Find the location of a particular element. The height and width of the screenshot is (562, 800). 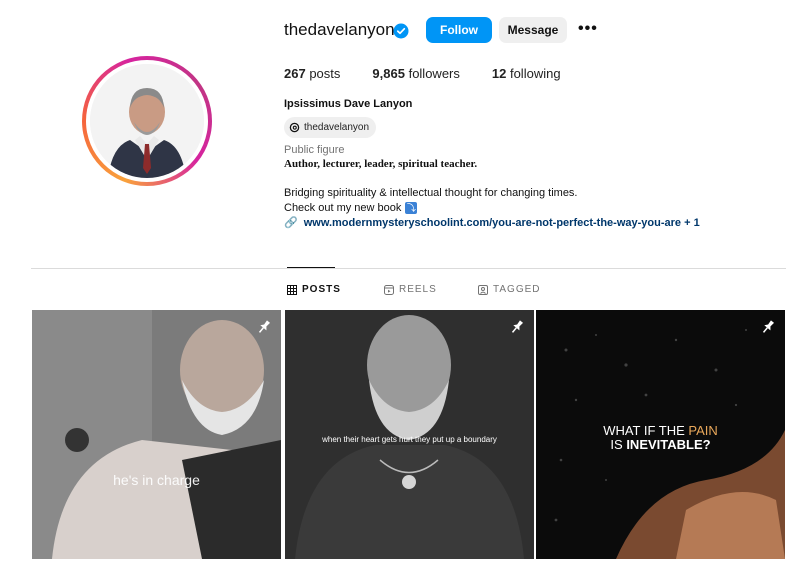

tab-posts: POSTS is located at coordinates (314, 289).